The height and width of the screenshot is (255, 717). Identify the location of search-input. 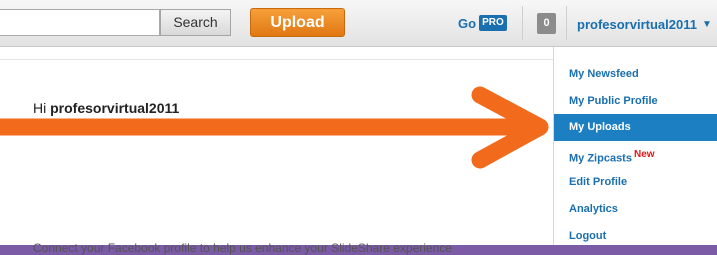
(80, 22).